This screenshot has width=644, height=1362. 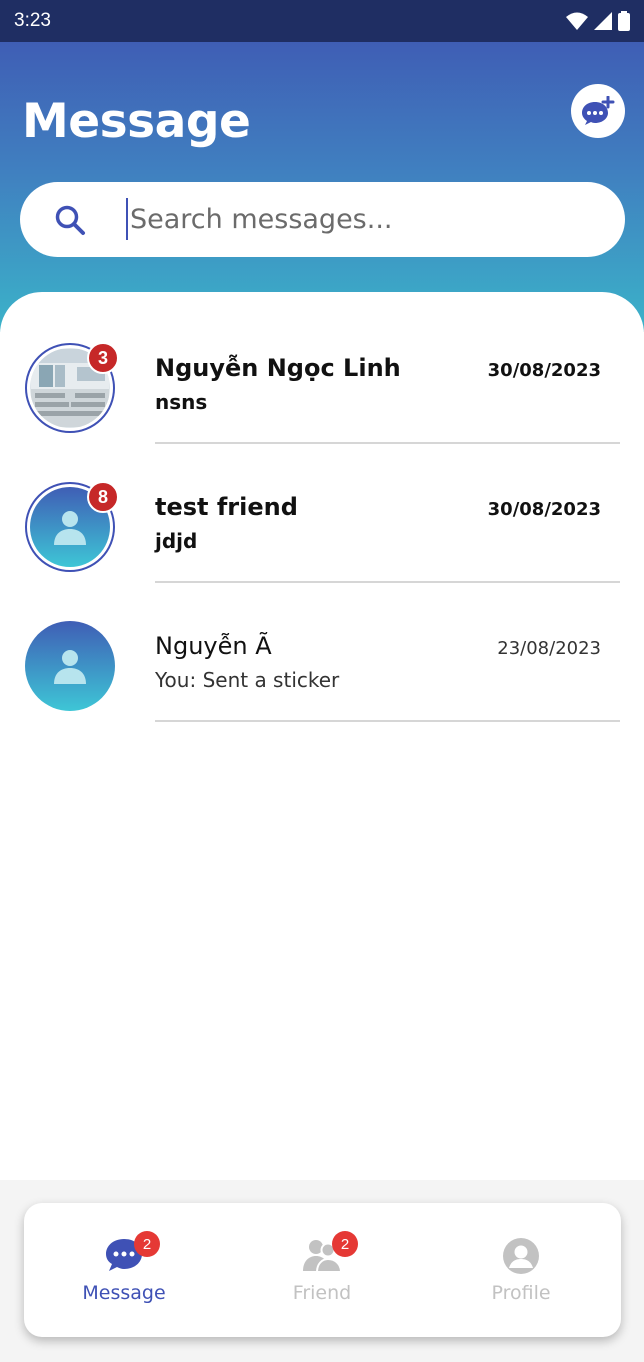 What do you see at coordinates (603, 21) in the screenshot?
I see `signal-icon` at bounding box center [603, 21].